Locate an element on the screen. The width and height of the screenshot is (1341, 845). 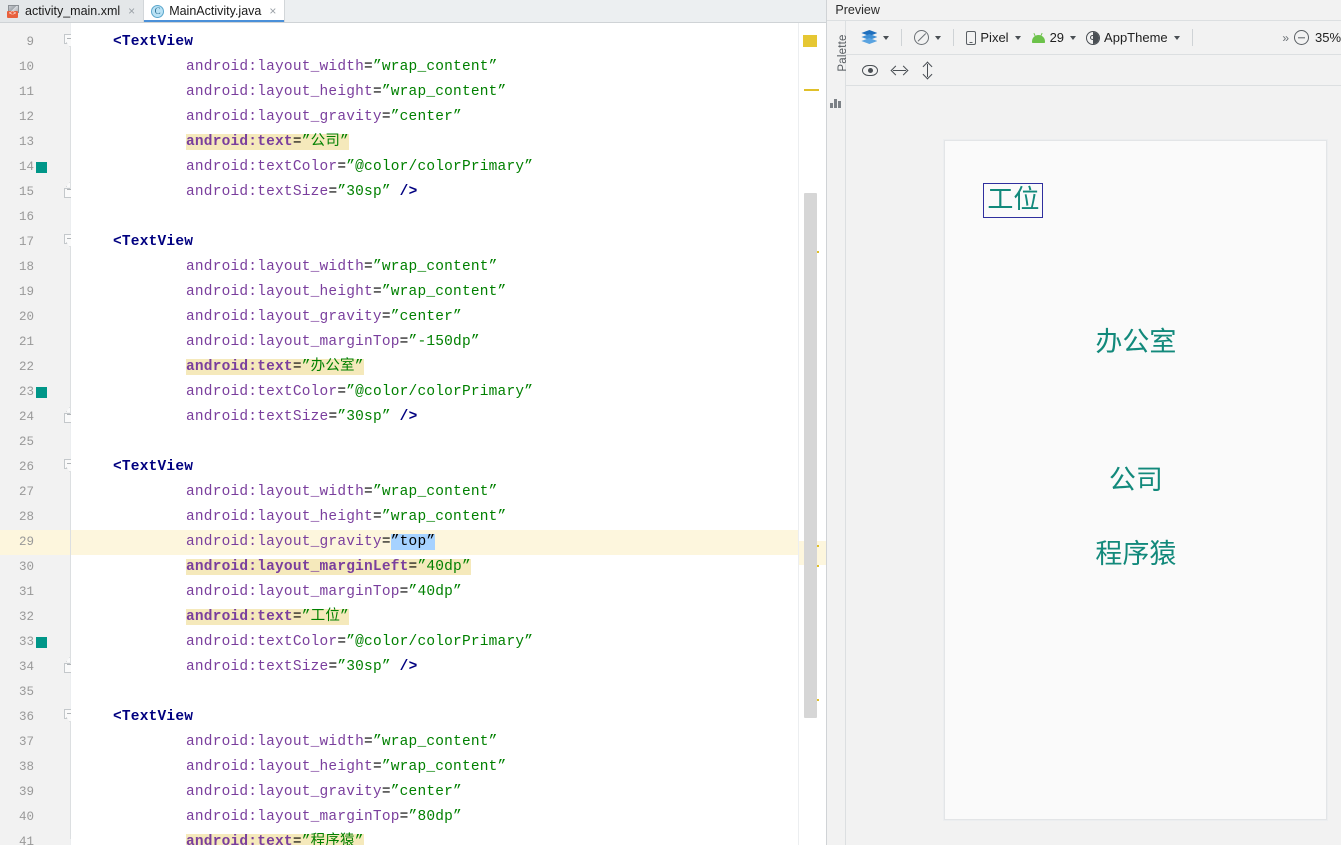
line-number: 13 is located at coordinates (26, 142).